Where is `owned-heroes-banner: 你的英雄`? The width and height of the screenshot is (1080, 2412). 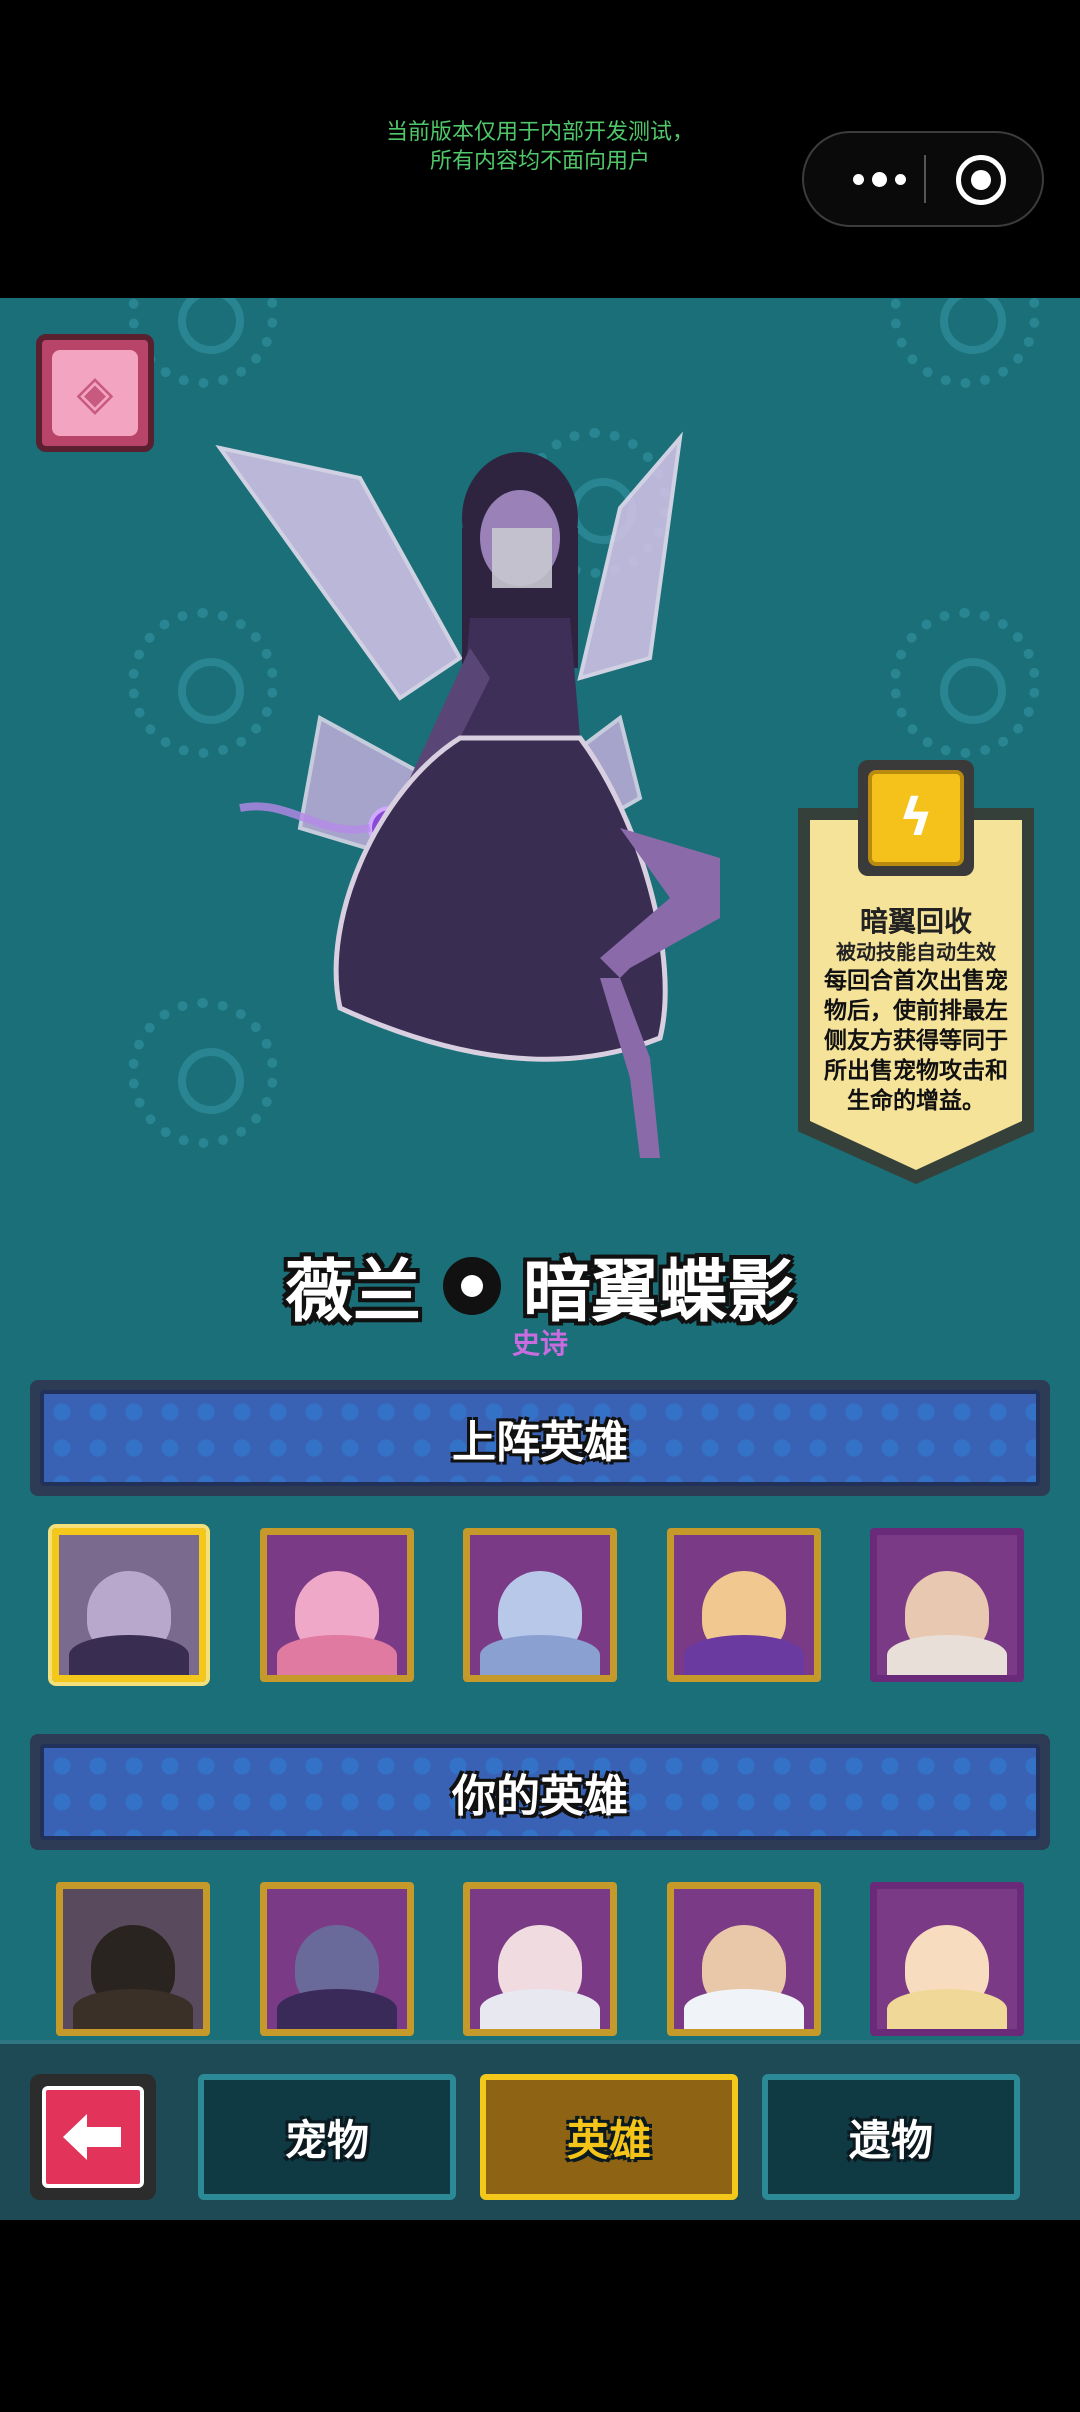 owned-heroes-banner: 你的英雄 is located at coordinates (540, 1792).